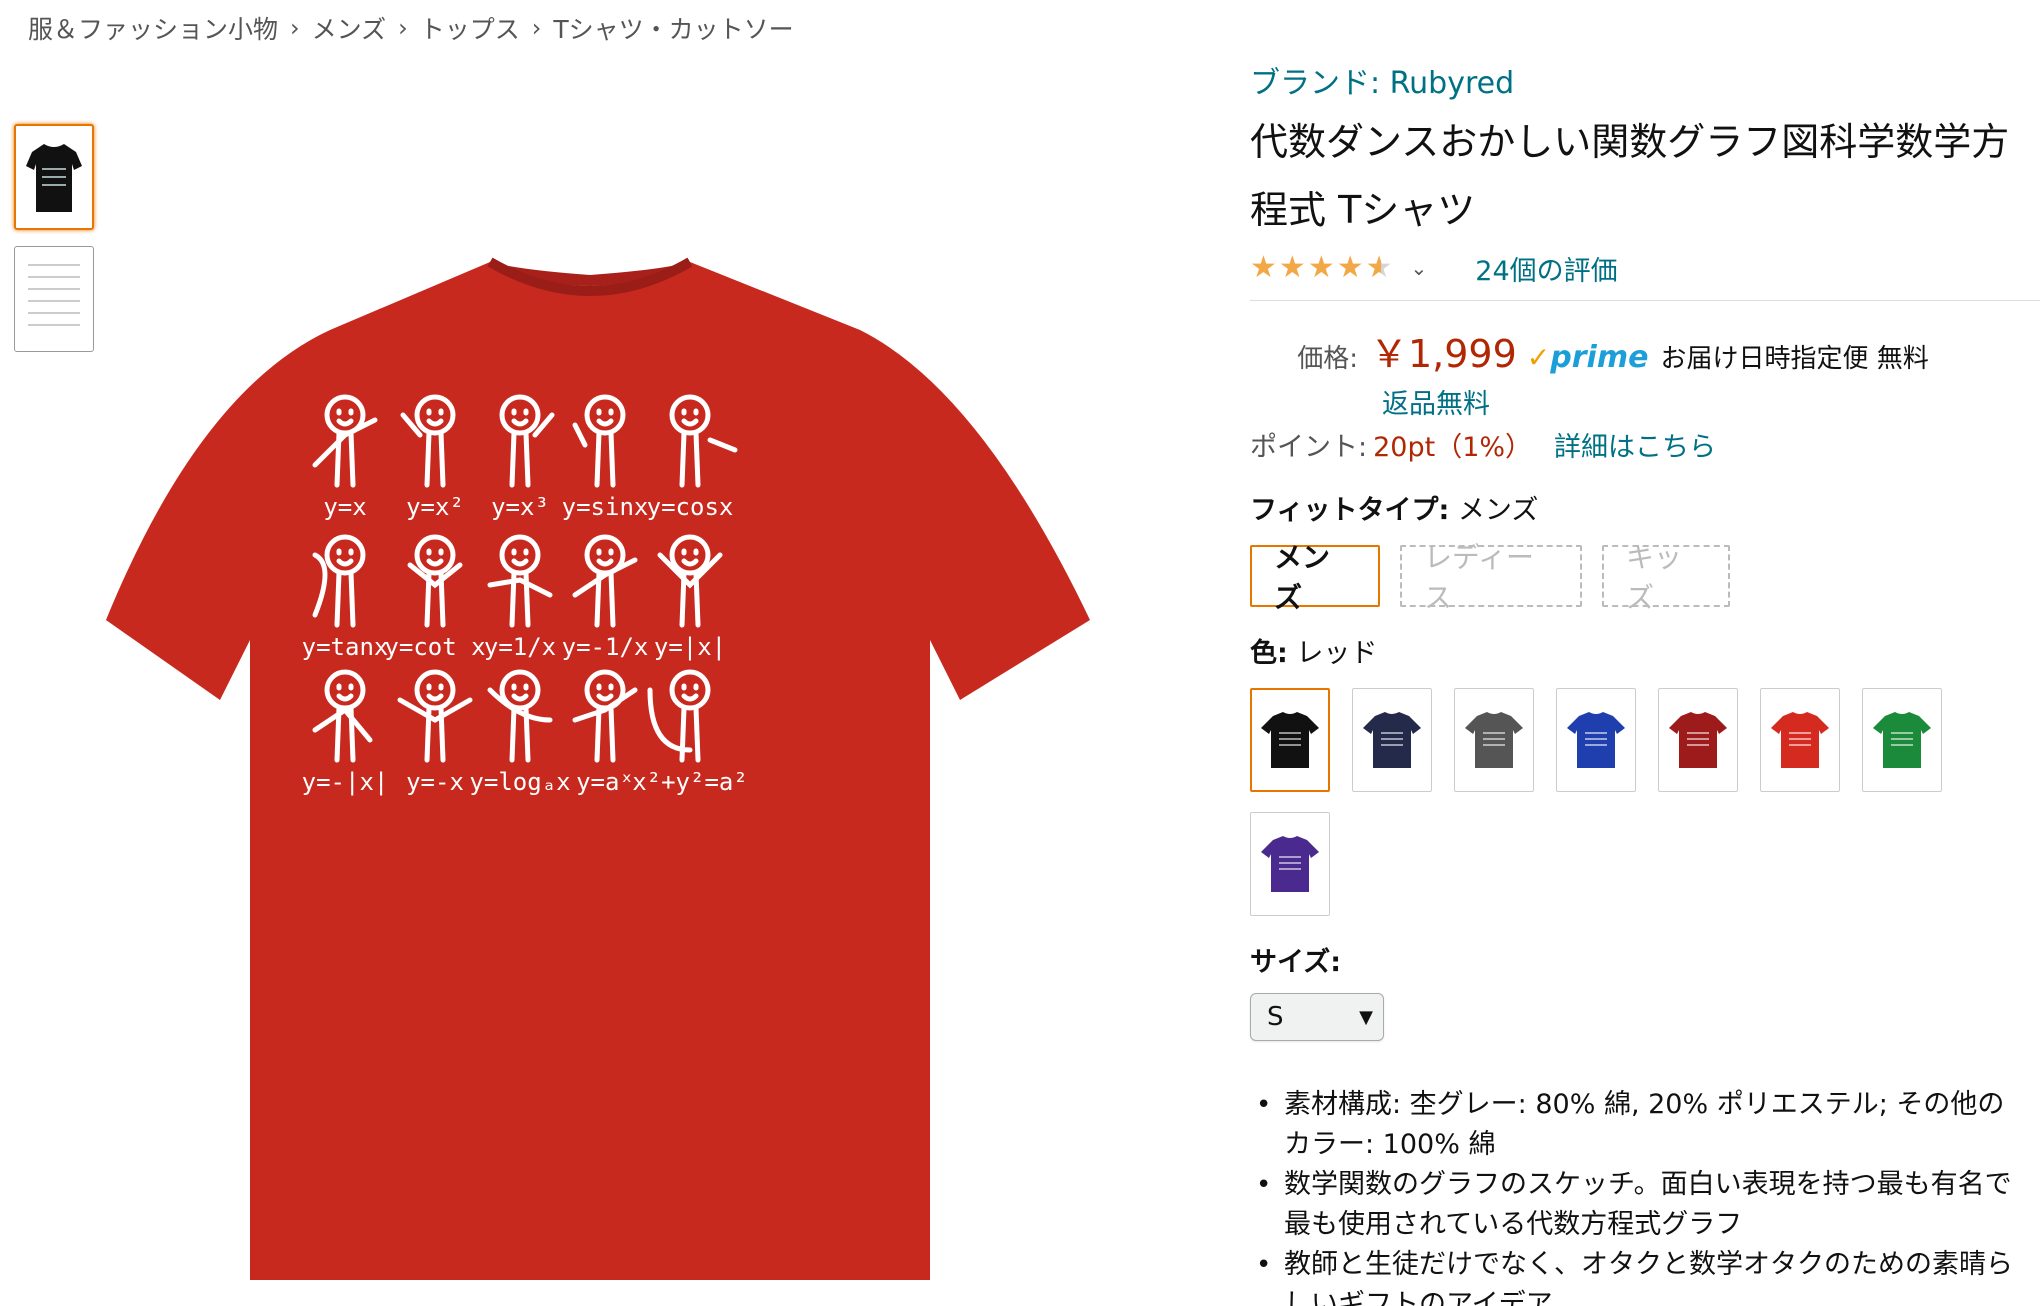  I want to click on color-swatch-kelly-green, so click(1902, 740).